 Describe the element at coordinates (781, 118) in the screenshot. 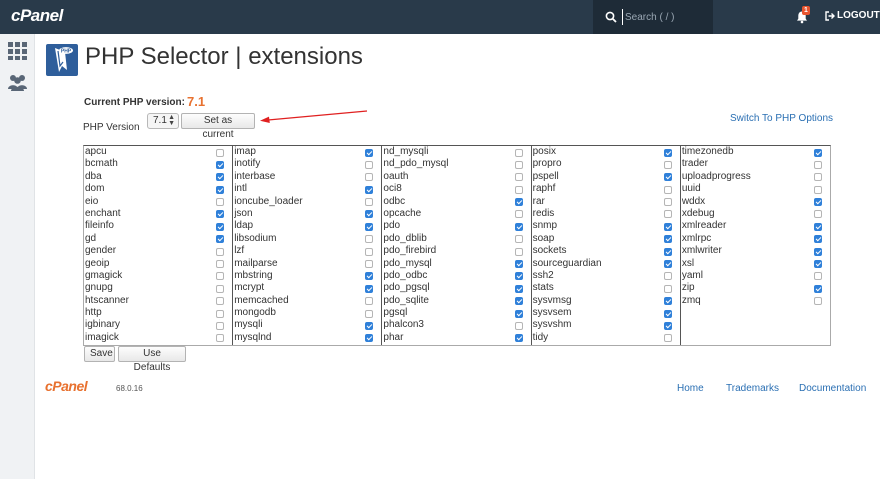

I see `switch-to-php-options-link: Switch To PHP Options` at that location.